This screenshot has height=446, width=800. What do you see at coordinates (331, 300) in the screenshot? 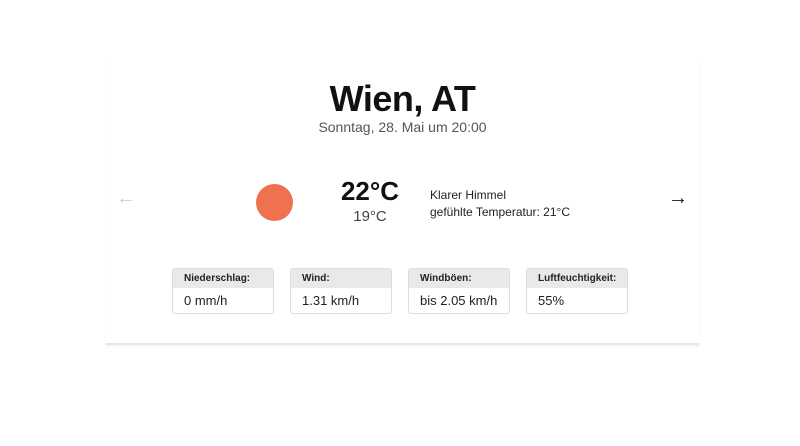
I see `stat-value: 1.31 km/h` at bounding box center [331, 300].